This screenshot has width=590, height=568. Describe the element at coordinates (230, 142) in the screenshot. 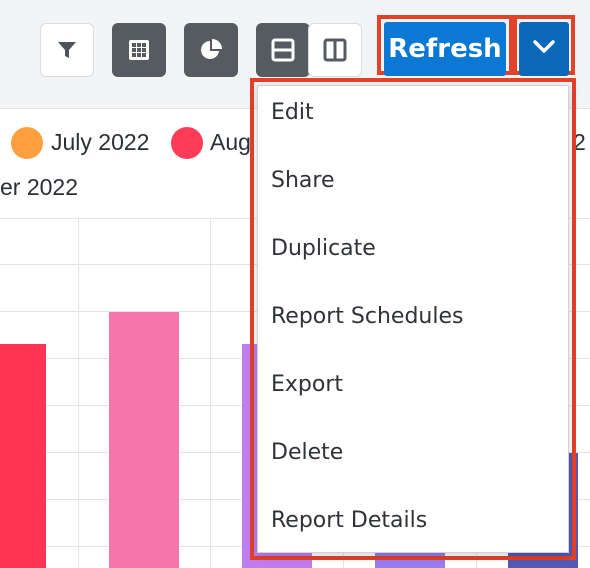

I see `legend-label-aug: Aug` at that location.